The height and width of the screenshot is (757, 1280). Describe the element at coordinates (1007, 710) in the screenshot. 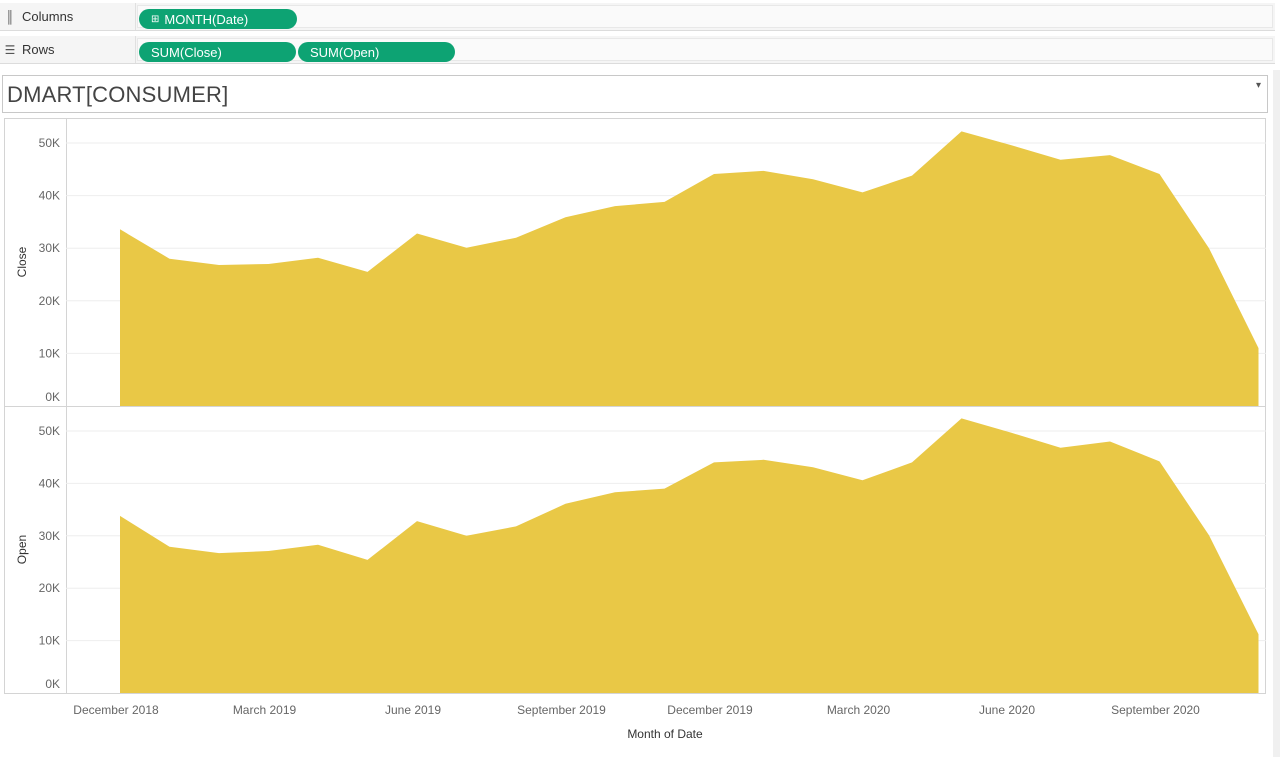

I see `x-tick-label: June 2020` at that location.